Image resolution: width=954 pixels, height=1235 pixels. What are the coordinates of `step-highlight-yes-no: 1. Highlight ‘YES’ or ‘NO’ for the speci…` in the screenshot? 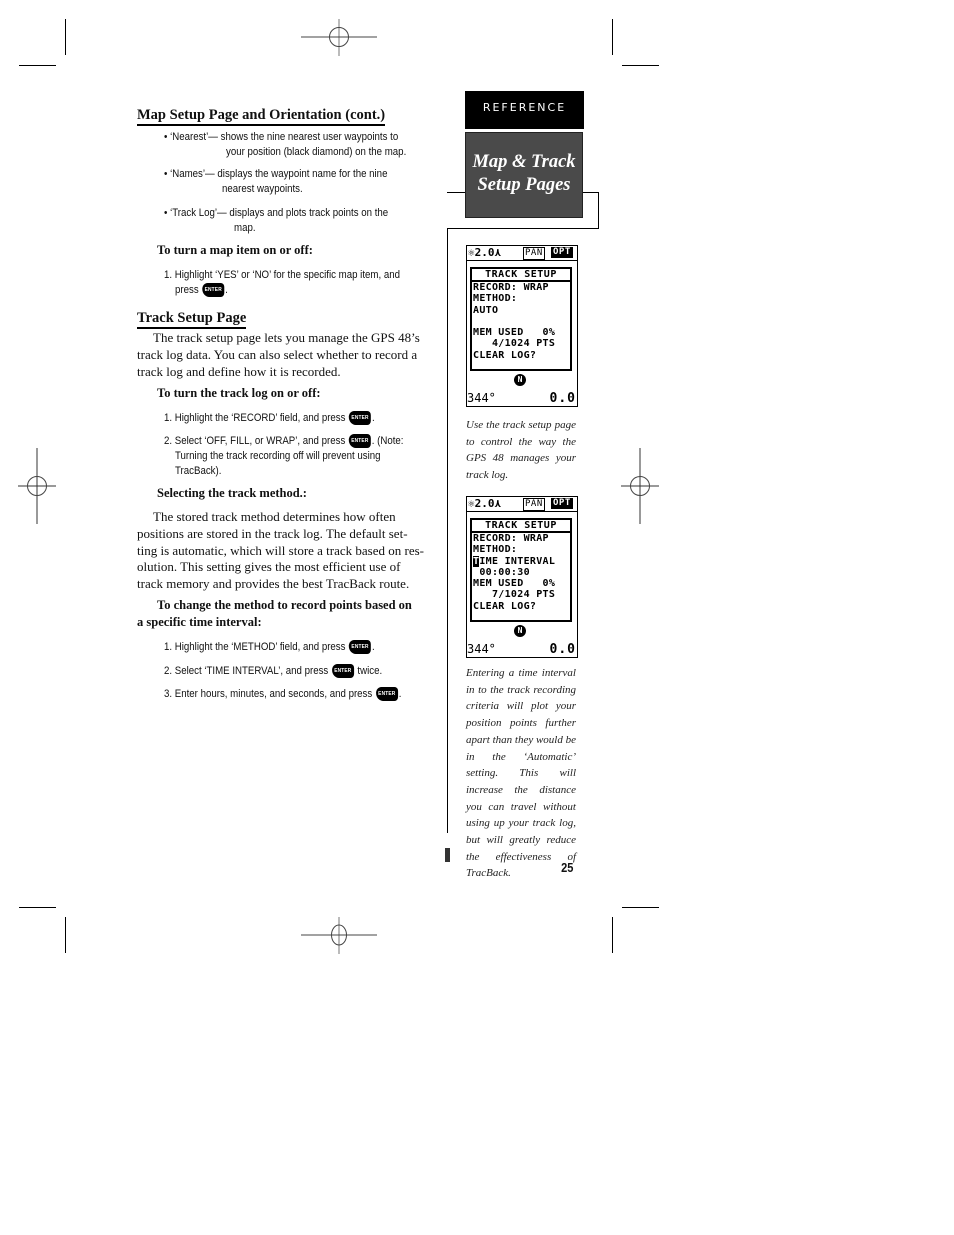 It's located at (282, 276).